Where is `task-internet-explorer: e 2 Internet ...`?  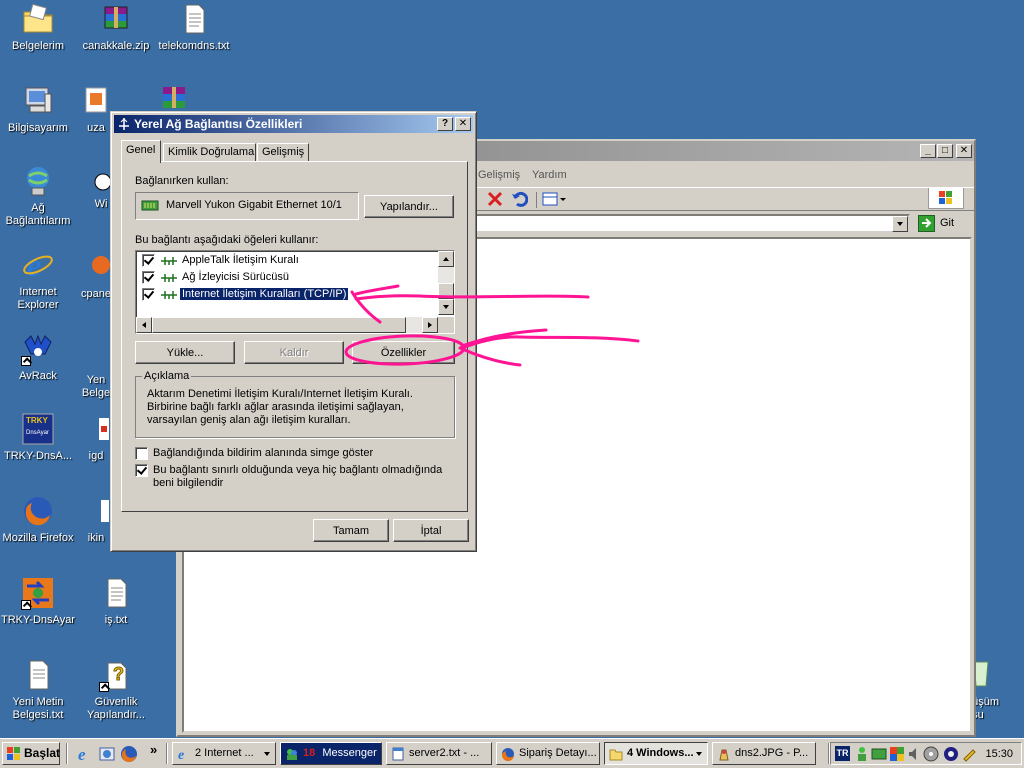 task-internet-explorer: e 2 Internet ... is located at coordinates (224, 753).